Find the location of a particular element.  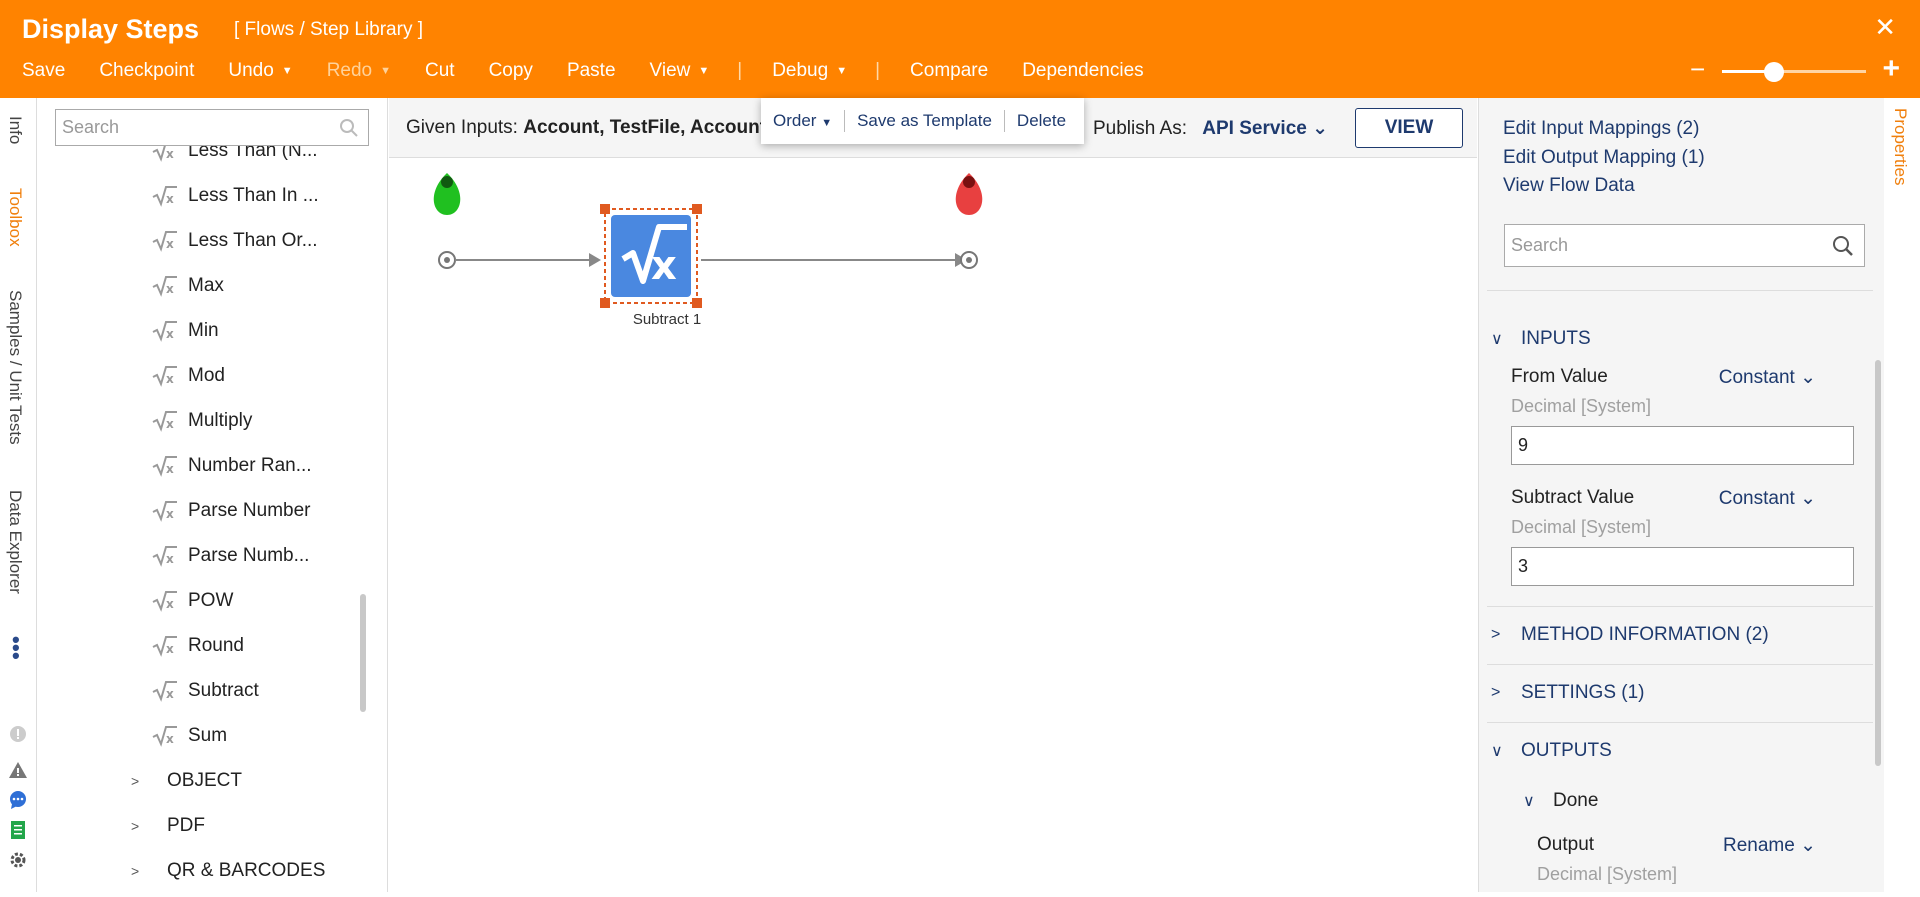

given-inputs-value: Account, TestFile, Account is located at coordinates (644, 127).